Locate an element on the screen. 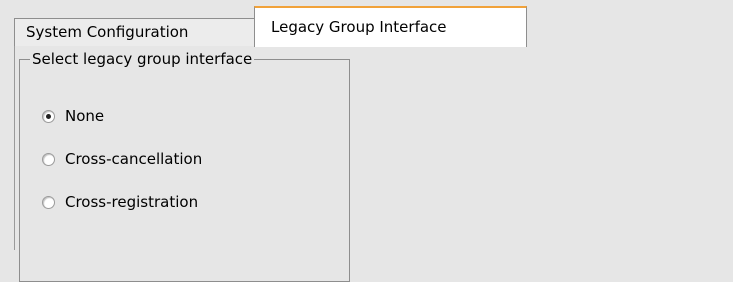 The width and height of the screenshot is (733, 282). radio-option-cross-cancellation: Cross-cancellation is located at coordinates (122, 159).